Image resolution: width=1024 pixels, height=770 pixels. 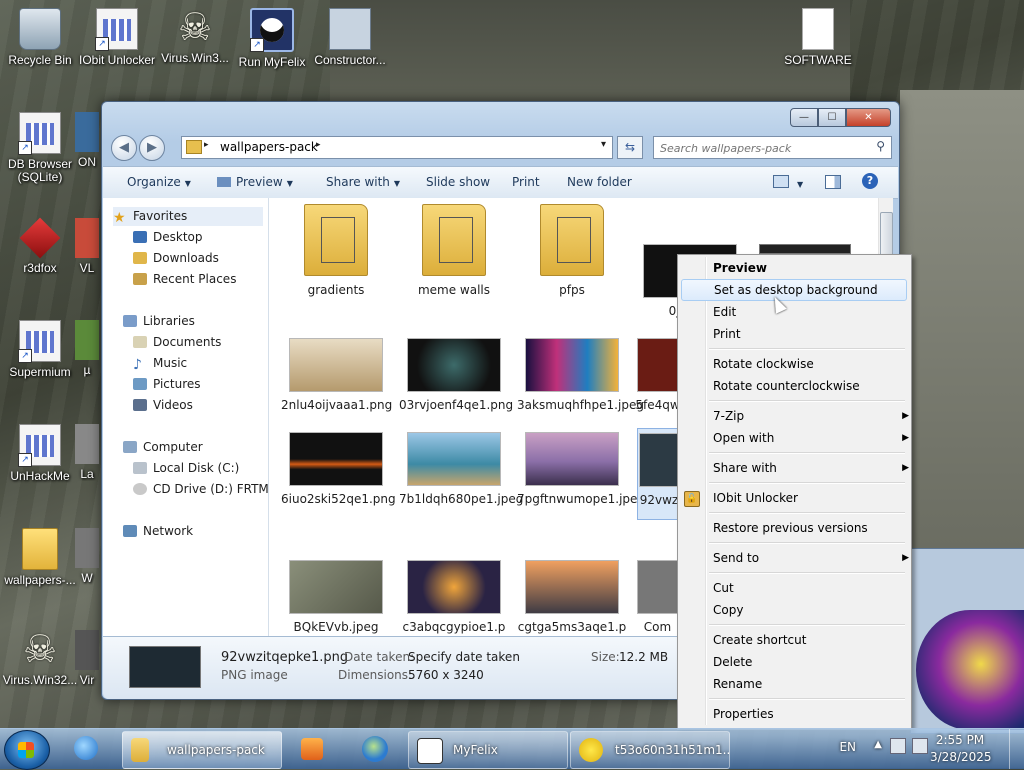 What do you see at coordinates (833, 183) in the screenshot?
I see `preview-pane-button` at bounding box center [833, 183].